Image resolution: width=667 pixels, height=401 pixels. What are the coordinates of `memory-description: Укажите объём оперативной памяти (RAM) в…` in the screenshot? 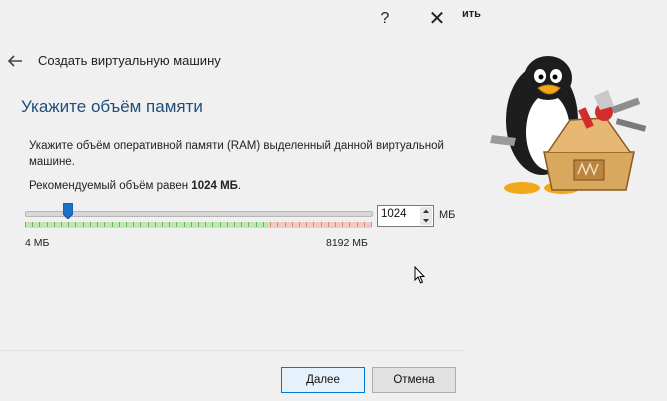 It's located at (236, 154).